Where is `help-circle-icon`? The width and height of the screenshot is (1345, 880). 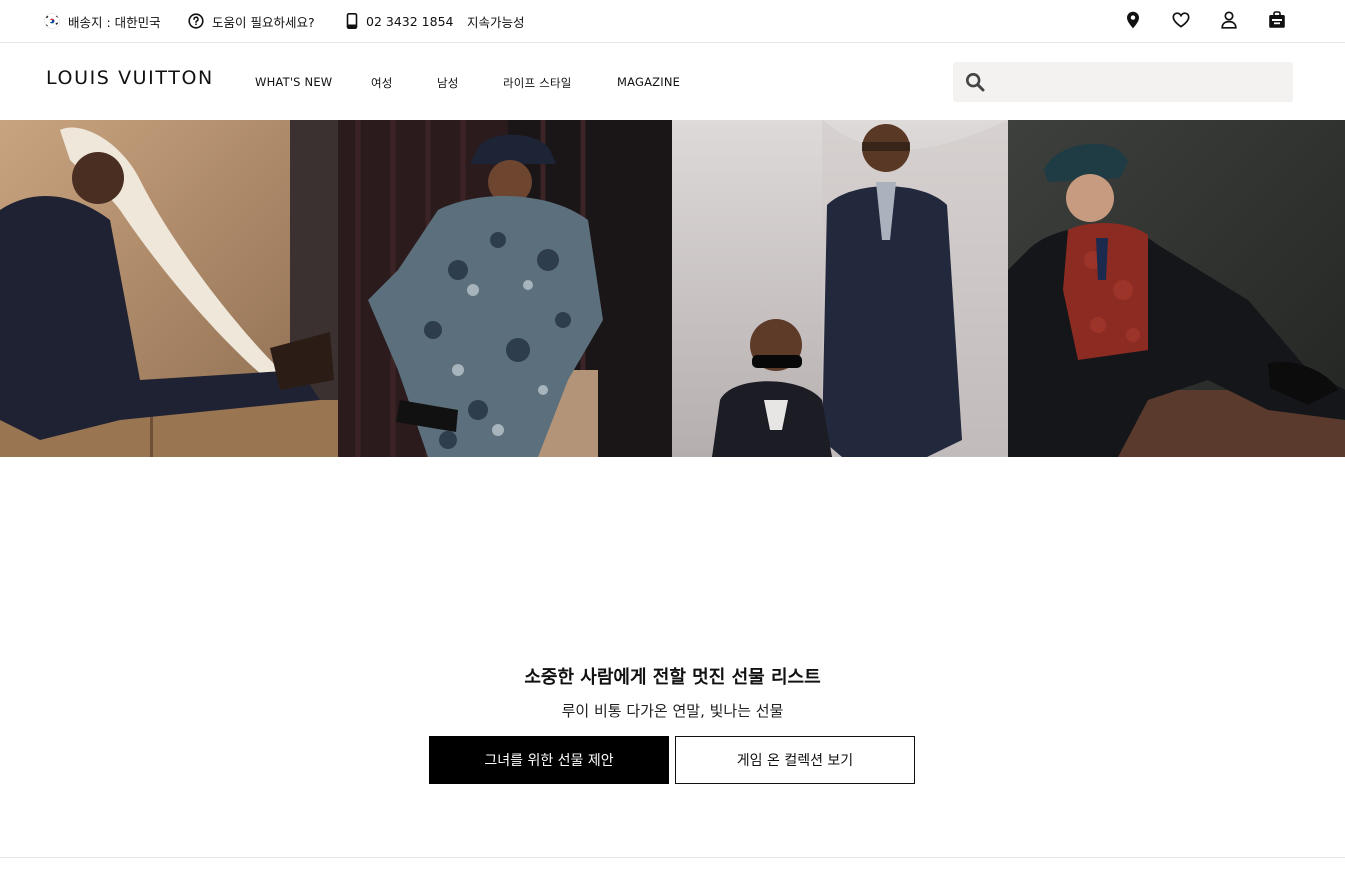
help-circle-icon is located at coordinates (196, 21).